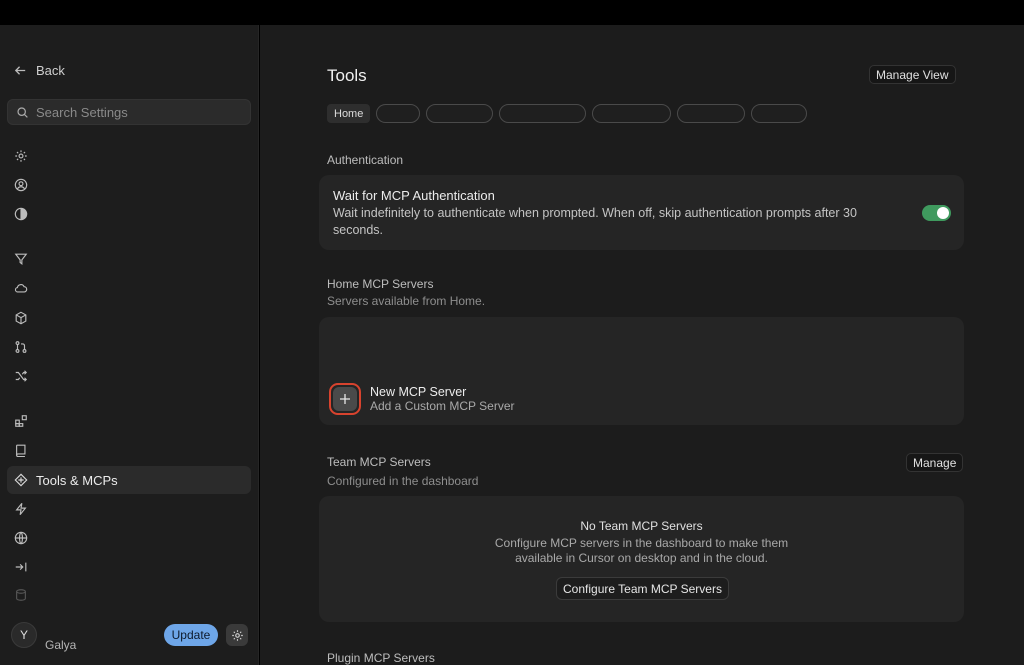  Describe the element at coordinates (22, 112) in the screenshot. I see `search-icon` at that location.